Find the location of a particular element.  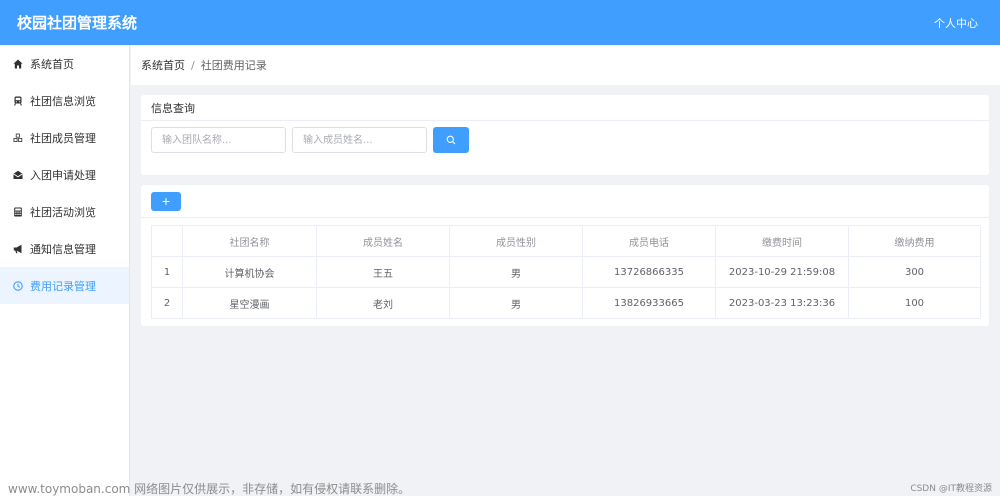

team-name-input is located at coordinates (218, 140).